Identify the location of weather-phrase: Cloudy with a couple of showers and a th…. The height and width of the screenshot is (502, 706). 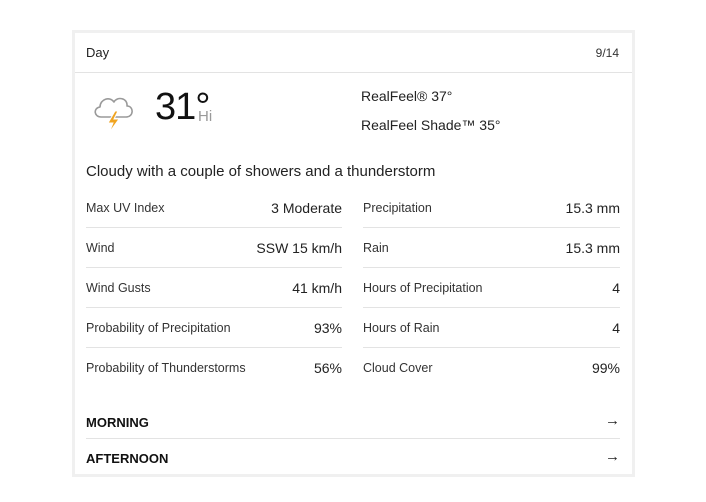
(261, 171).